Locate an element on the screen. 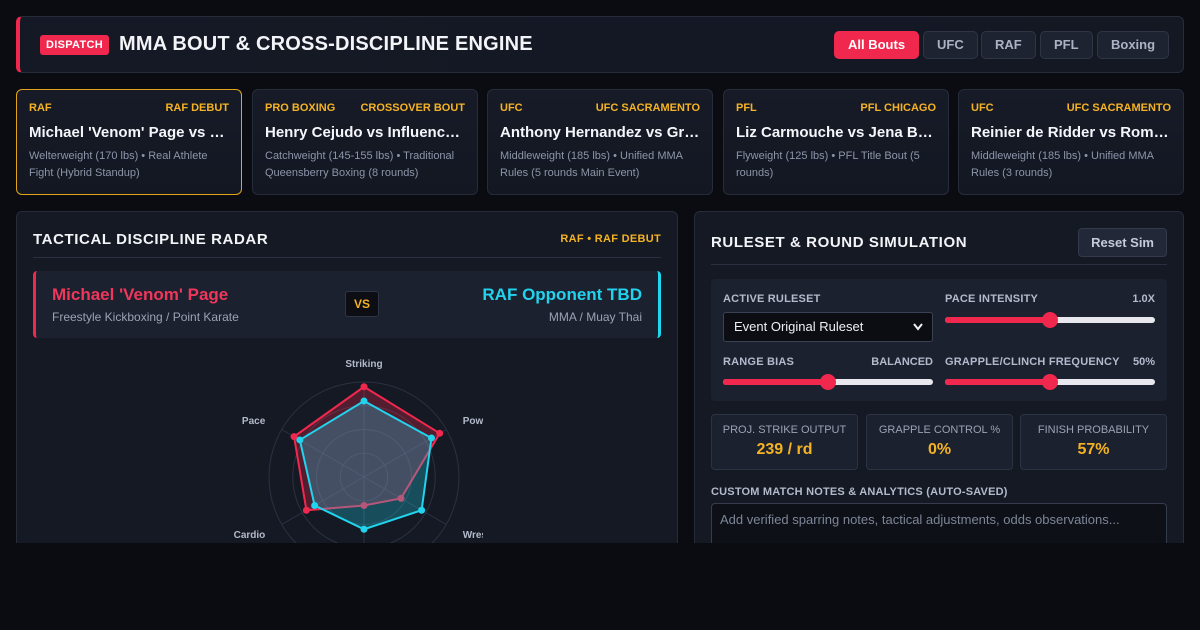 Image resolution: width=1200 pixels, height=630 pixels. bout-title: Henry Cejudo vs Influencer Opponent is located at coordinates (365, 132).